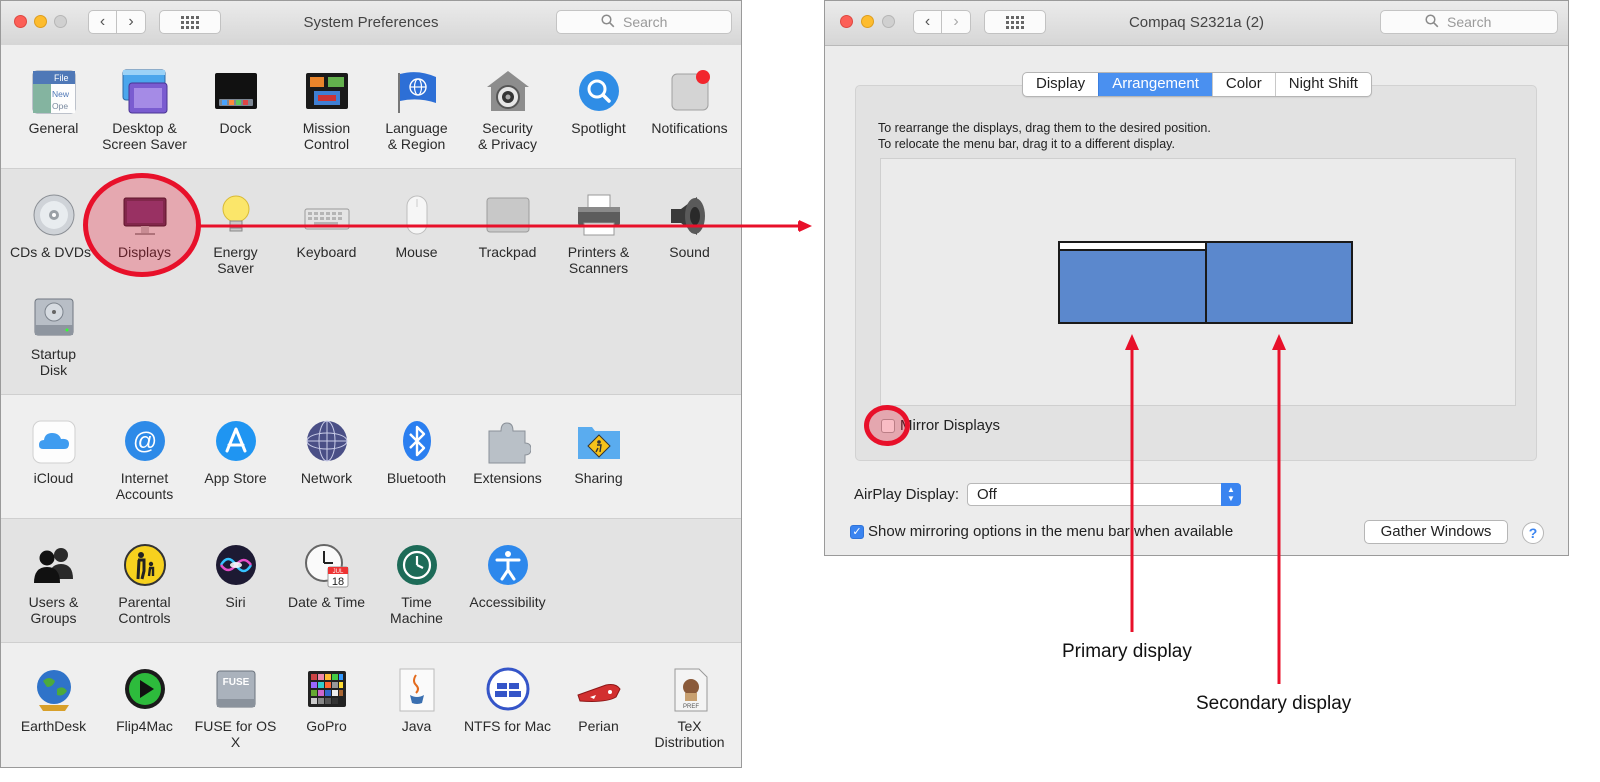  I want to click on arrow-head-right, so click(805, 226).